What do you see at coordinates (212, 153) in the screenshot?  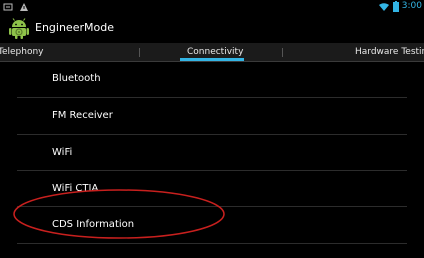 I see `list-item-wifi: WiFi` at bounding box center [212, 153].